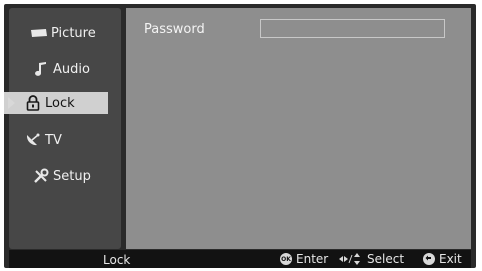  Describe the element at coordinates (33, 103) in the screenshot. I see `padlock-icon` at that location.